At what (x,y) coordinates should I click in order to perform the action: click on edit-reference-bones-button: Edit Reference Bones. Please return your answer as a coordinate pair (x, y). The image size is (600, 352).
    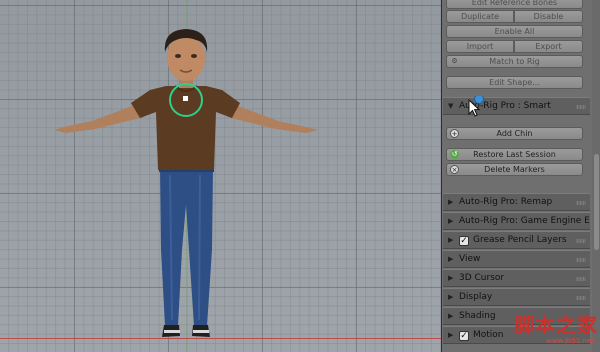
    Looking at the image, I should click on (514, 4).